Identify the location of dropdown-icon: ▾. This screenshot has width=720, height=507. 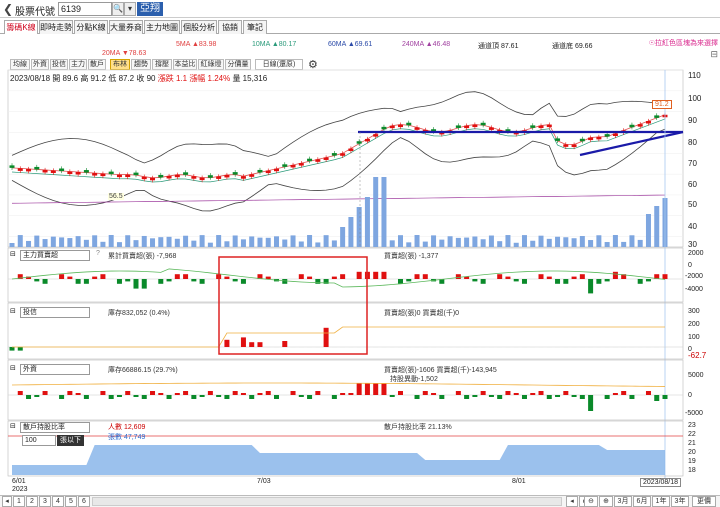
(130, 9).